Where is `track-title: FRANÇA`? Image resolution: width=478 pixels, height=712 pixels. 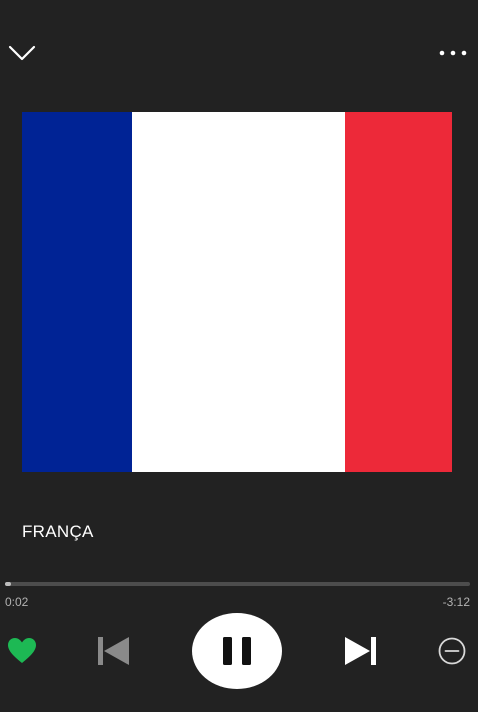
track-title: FRANÇA is located at coordinates (58, 531).